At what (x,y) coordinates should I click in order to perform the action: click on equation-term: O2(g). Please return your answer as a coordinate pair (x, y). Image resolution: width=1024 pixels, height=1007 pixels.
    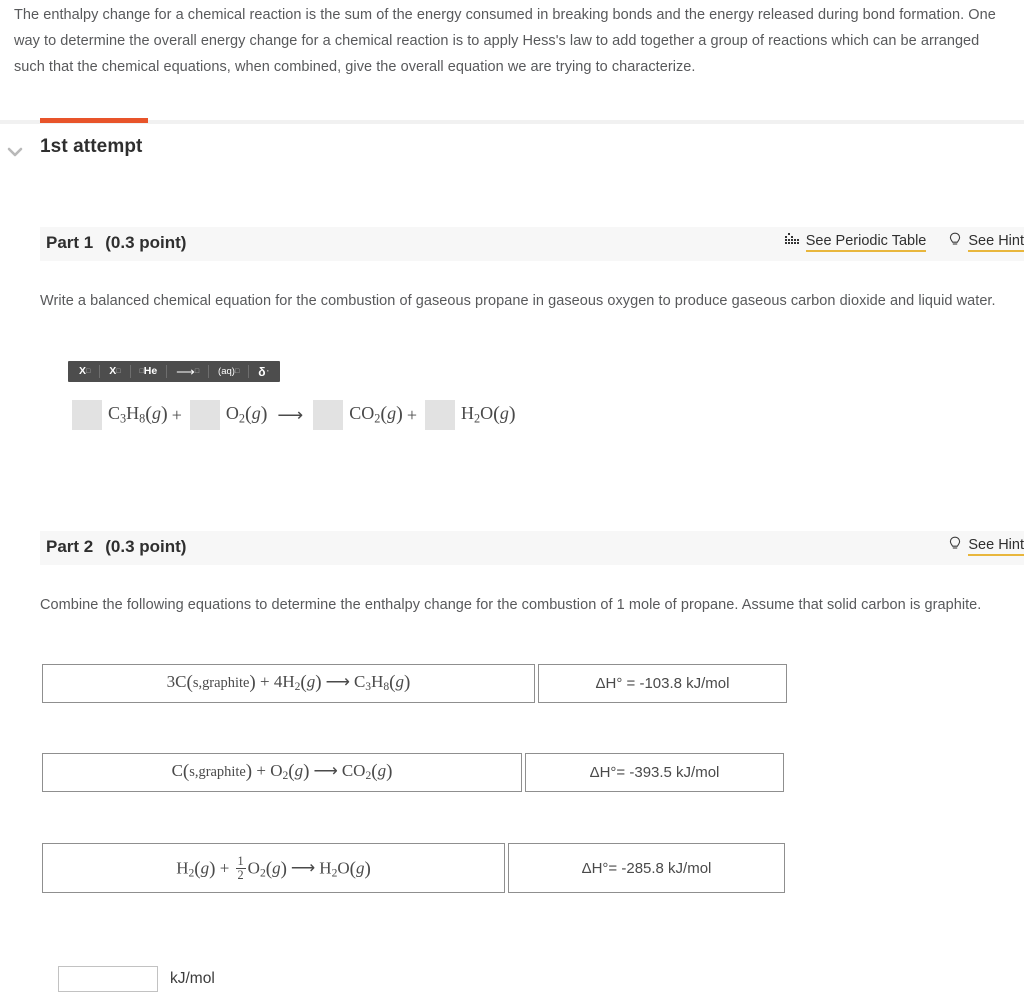
    Looking at the image, I should click on (228, 415).